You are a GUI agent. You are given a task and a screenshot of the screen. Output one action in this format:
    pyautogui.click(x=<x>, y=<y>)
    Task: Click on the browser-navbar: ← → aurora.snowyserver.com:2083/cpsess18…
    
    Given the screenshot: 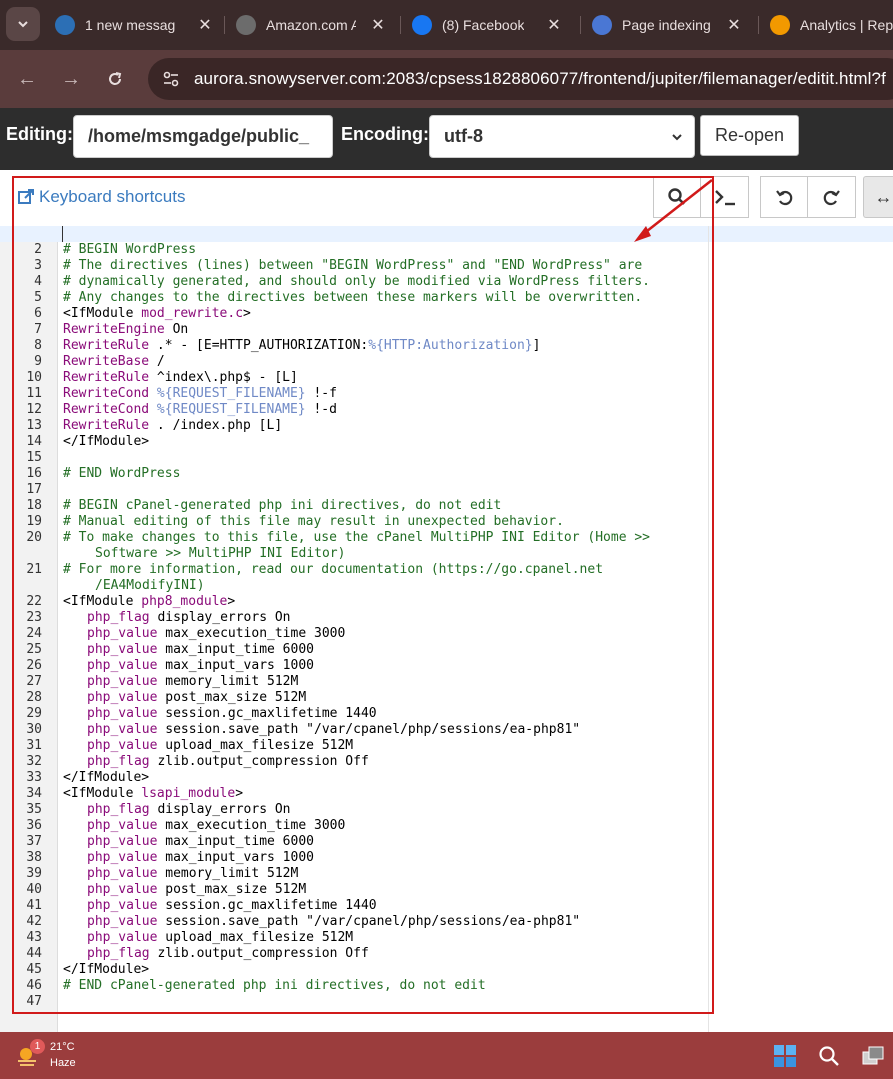 What is the action you would take?
    pyautogui.click(x=446, y=79)
    